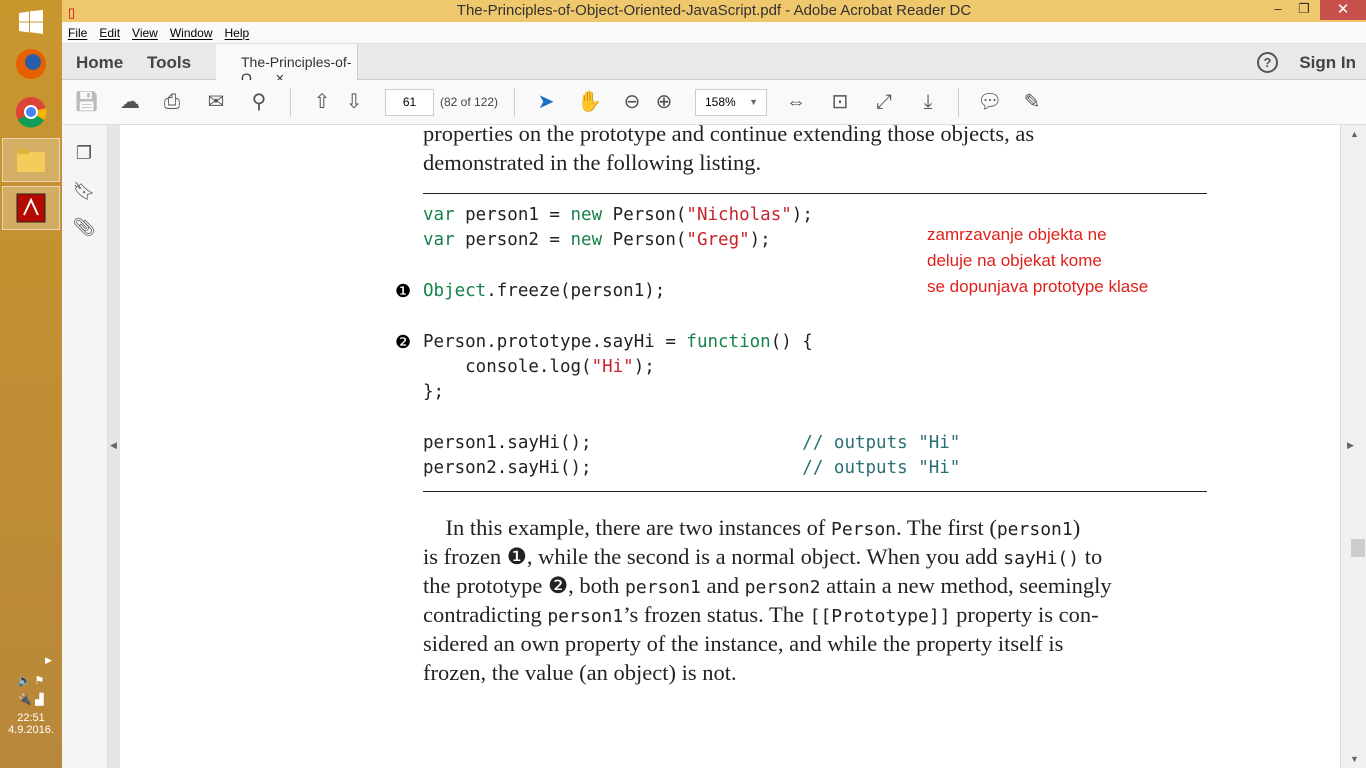 This screenshot has height=768, width=1366. What do you see at coordinates (946, 527) in the screenshot?
I see `text-run: . The first (` at bounding box center [946, 527].